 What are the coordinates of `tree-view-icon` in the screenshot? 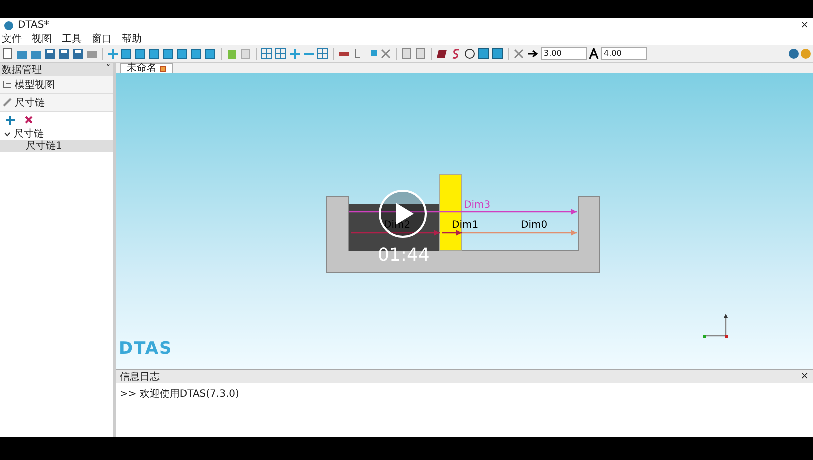 It's located at (7, 84).